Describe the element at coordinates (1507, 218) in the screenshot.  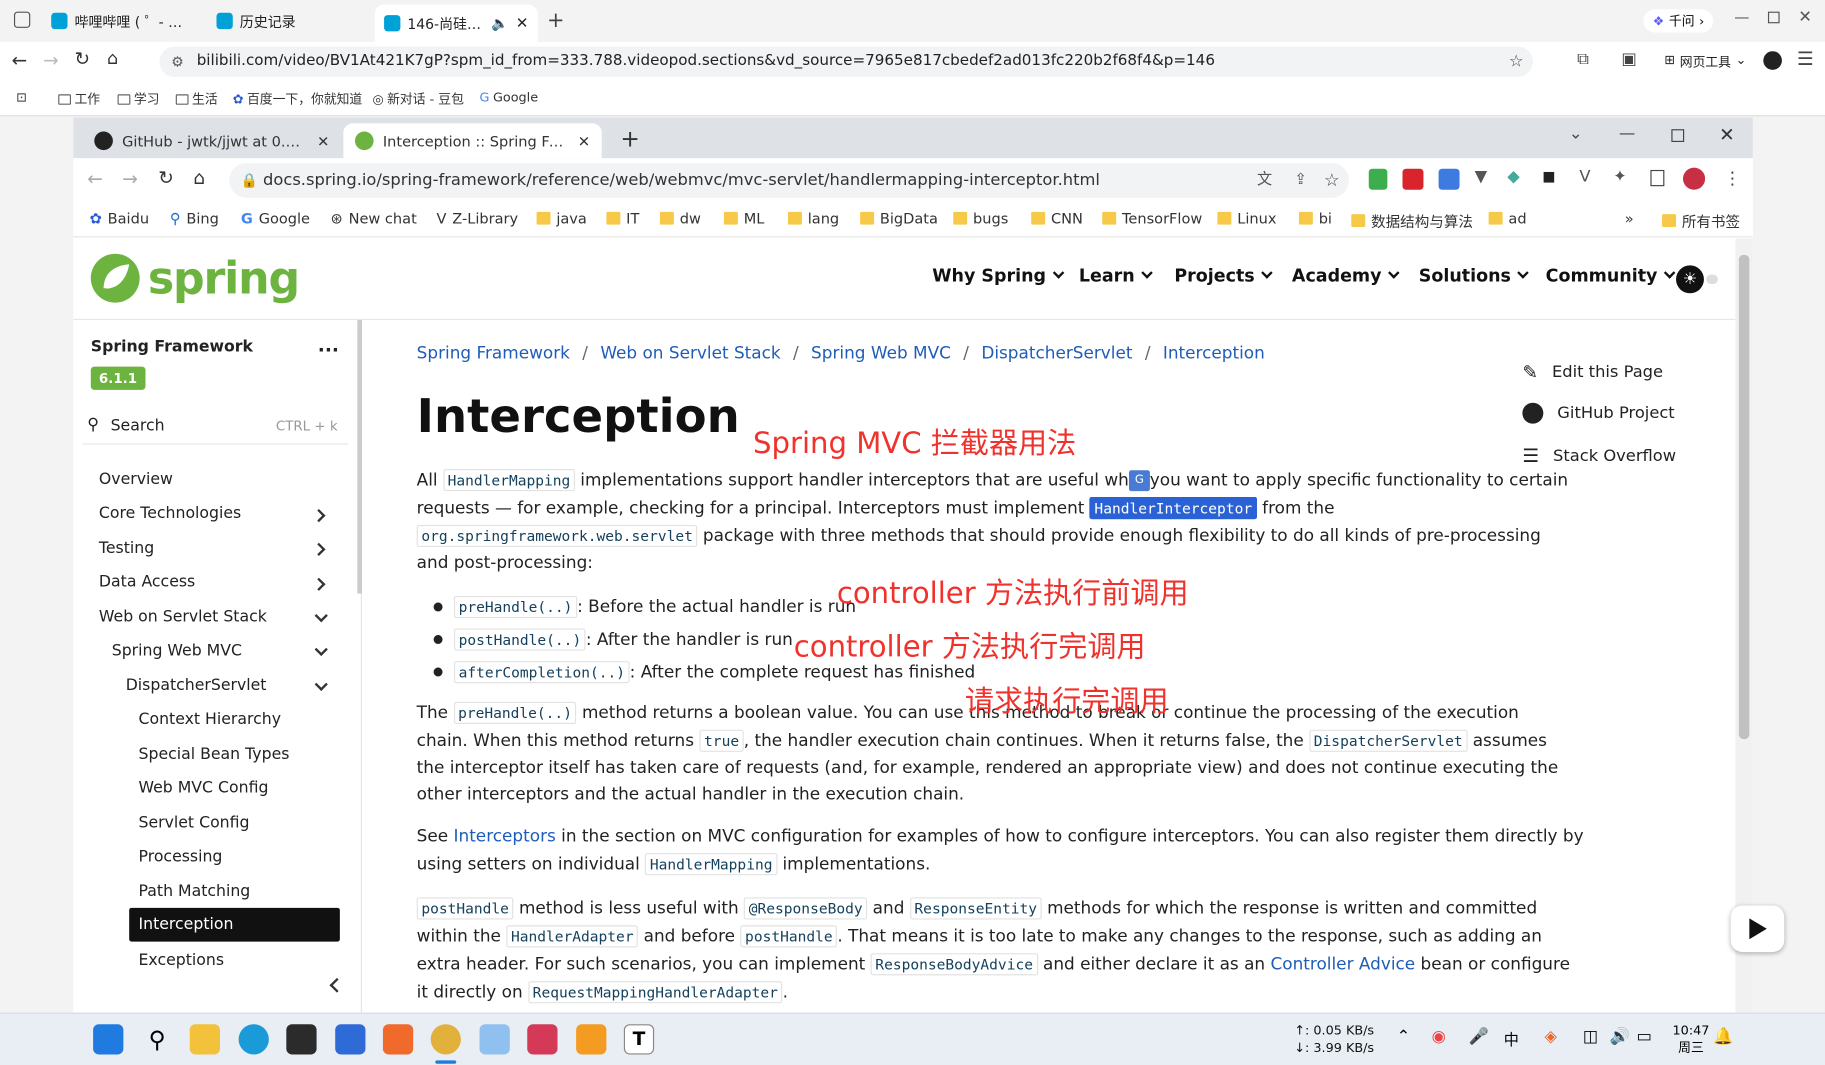
I see `bookmark-folder: ad` at that location.